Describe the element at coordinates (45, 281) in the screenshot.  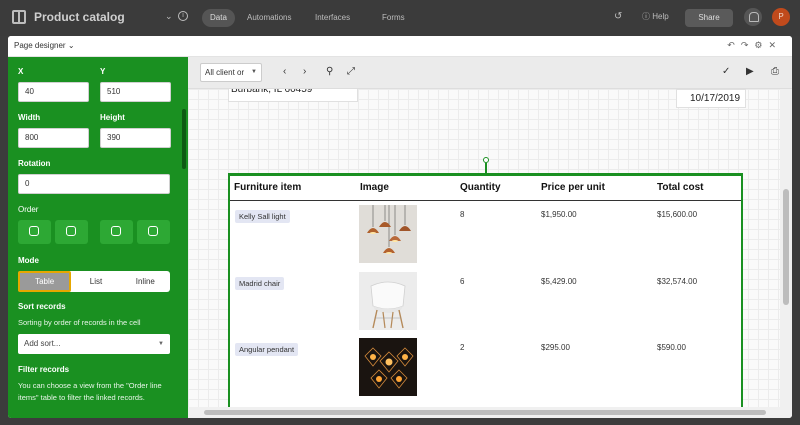
I see `mode-table-option: Table` at that location.